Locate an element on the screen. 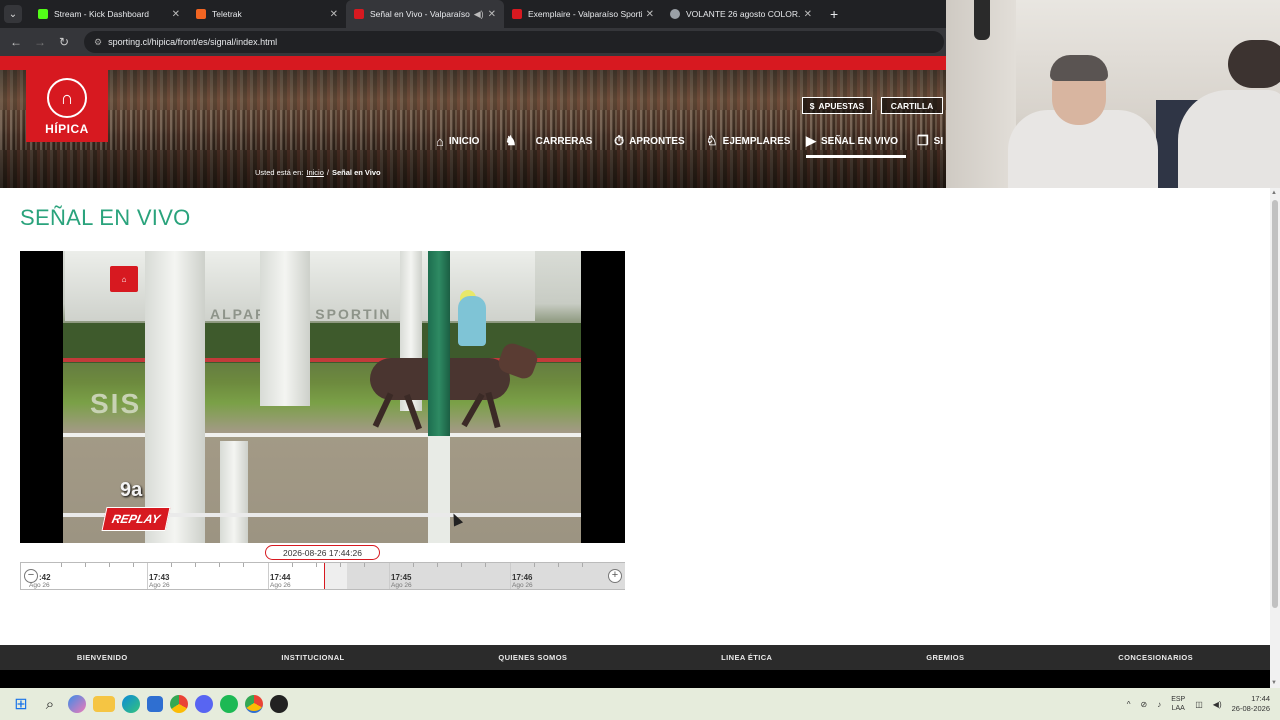 The image size is (1280, 720). browser-tab-kick: Stream - Kick Dashboard ✕ is located at coordinates (109, 14).